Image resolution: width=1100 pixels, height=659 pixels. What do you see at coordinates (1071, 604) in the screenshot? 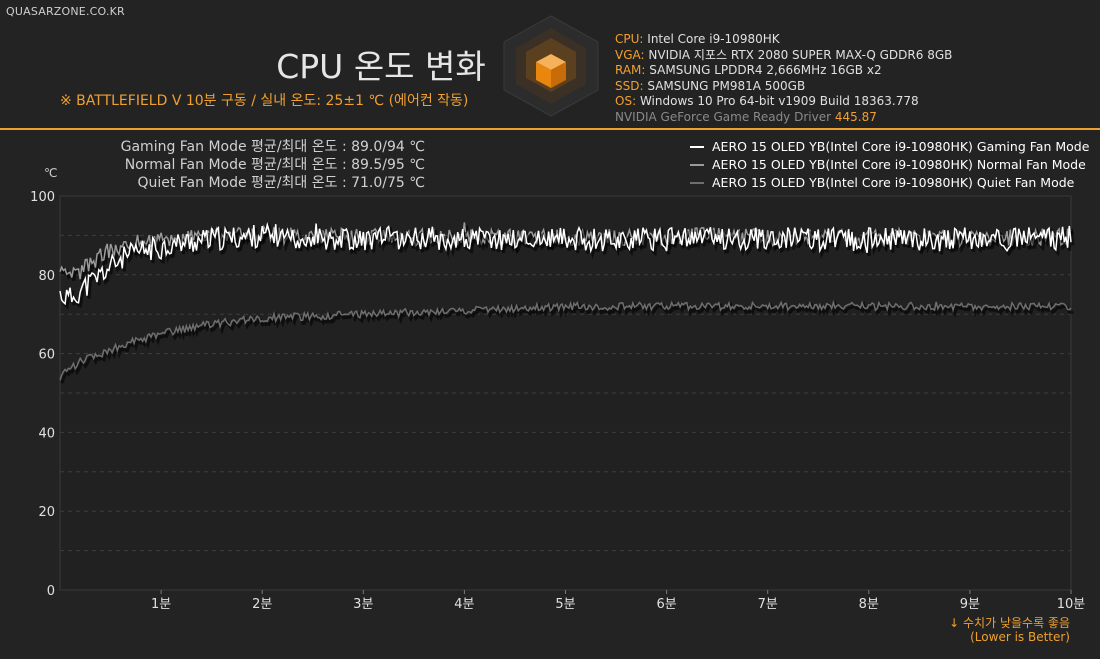
I see `x-tick-label: 10분` at bounding box center [1071, 604].